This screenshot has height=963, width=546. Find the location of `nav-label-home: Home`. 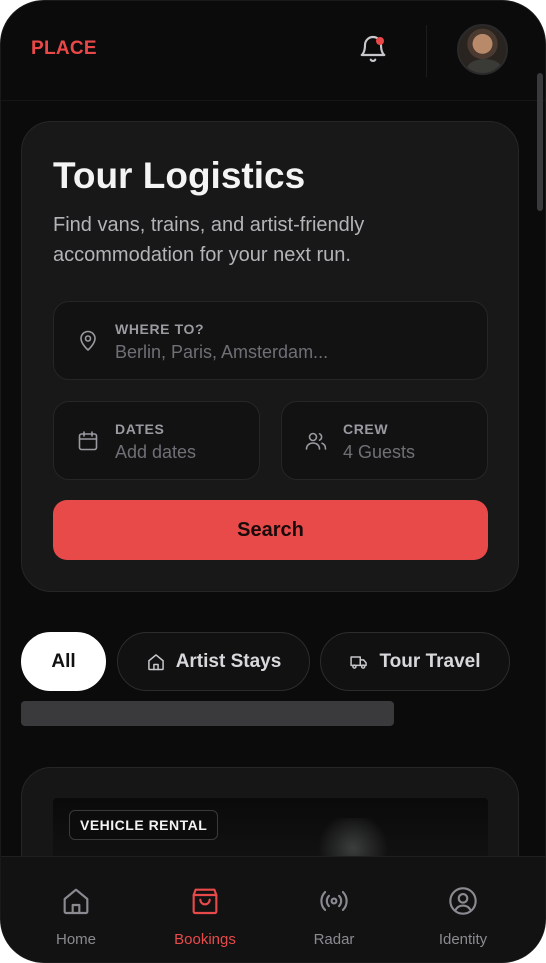

nav-label-home: Home is located at coordinates (75, 939).